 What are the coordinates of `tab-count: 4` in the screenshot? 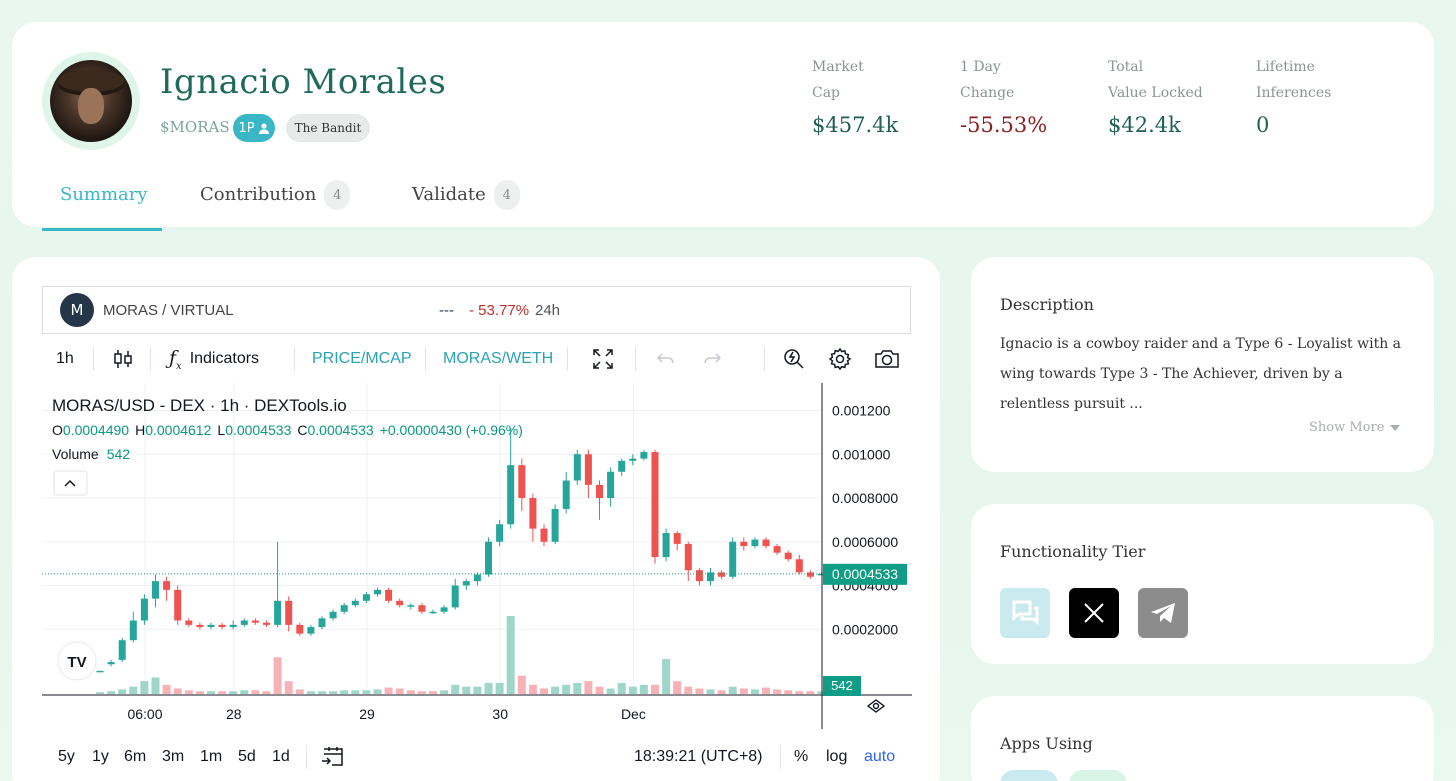 It's located at (337, 195).